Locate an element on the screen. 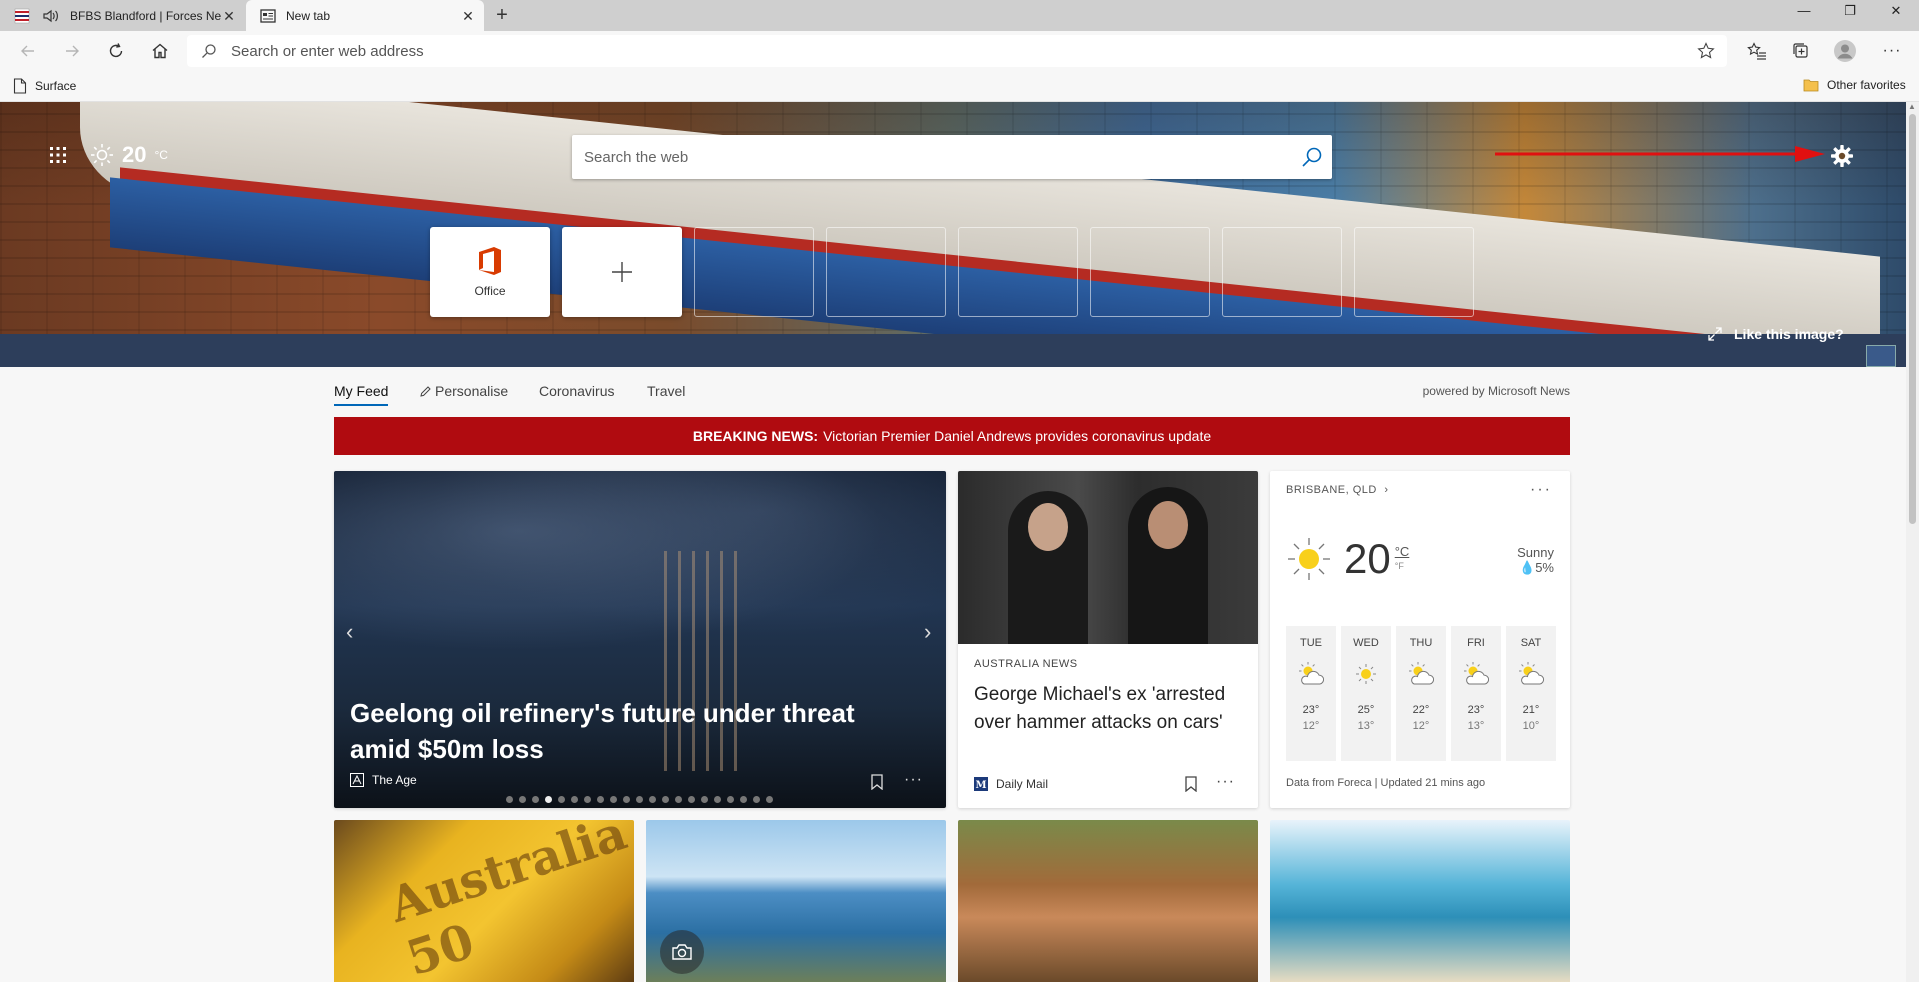 Image resolution: width=1919 pixels, height=982 pixels. scrollbar-thumb is located at coordinates (1912, 319).